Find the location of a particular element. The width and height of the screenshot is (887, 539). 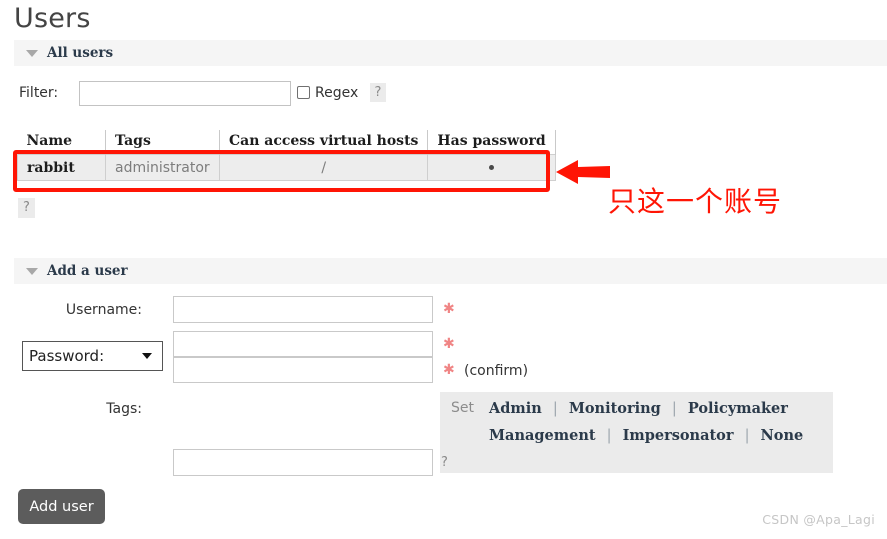

chevron-down-icon is located at coordinates (147, 356).